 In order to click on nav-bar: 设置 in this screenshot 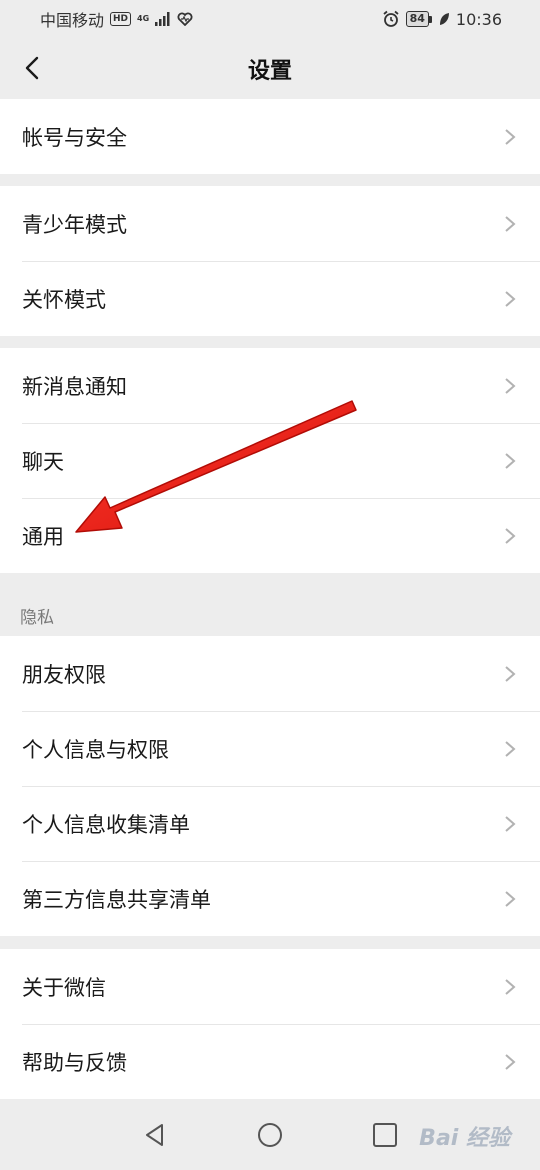, I will do `click(270, 68)`.